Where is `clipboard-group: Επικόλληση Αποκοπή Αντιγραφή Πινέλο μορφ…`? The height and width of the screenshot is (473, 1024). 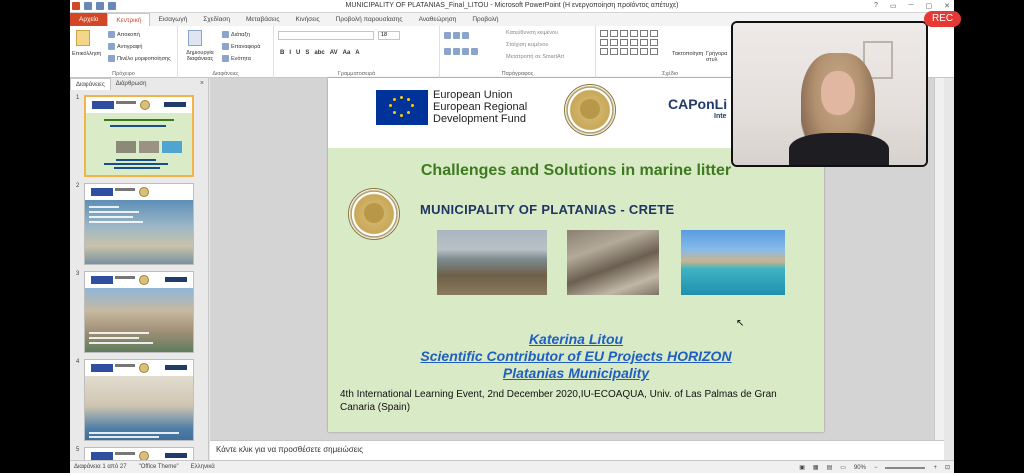 clipboard-group: Επικόλληση Αποκοπή Αντιγραφή Πινέλο μορφ… is located at coordinates (124, 52).